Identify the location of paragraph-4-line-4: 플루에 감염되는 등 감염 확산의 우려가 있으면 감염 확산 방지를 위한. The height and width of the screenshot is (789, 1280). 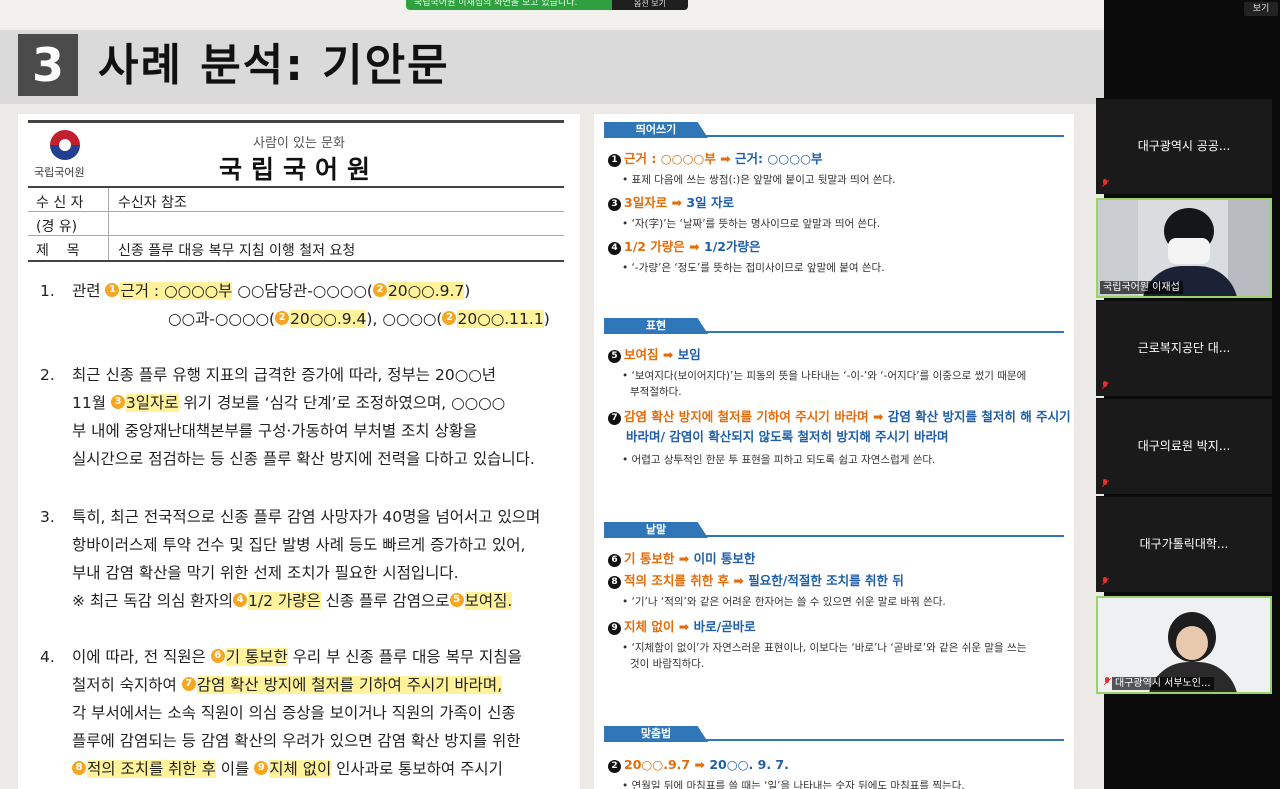
(296, 741).